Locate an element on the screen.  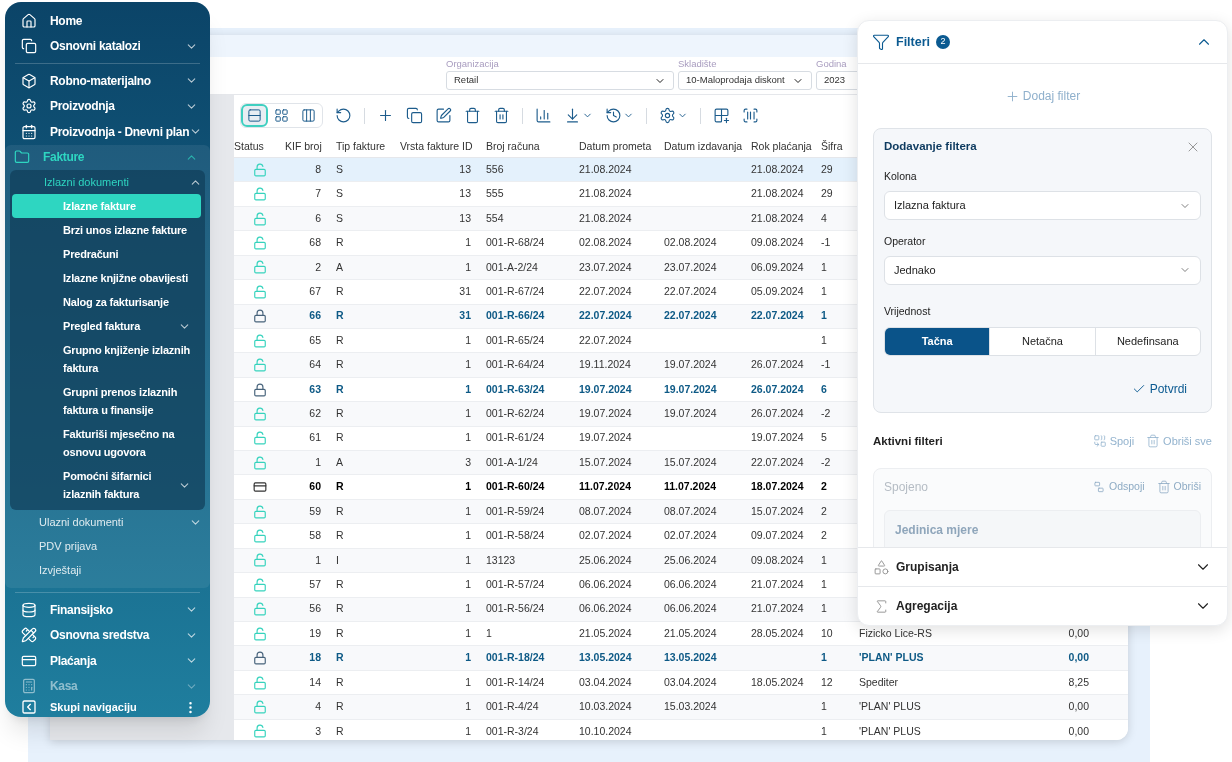
table-cell: 25.06.2024 is located at coordinates (690, 559).